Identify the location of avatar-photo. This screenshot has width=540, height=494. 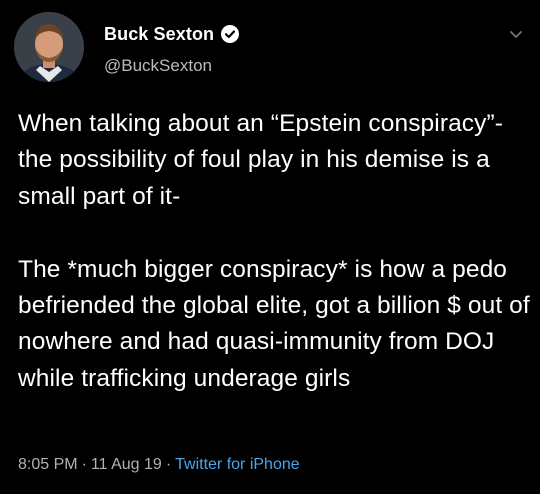
(49, 47).